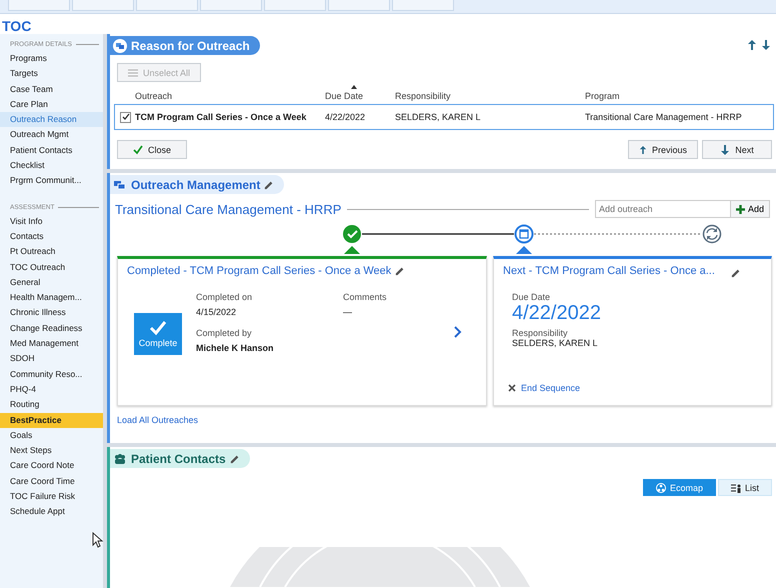  I want to click on checkbox, so click(125, 117).